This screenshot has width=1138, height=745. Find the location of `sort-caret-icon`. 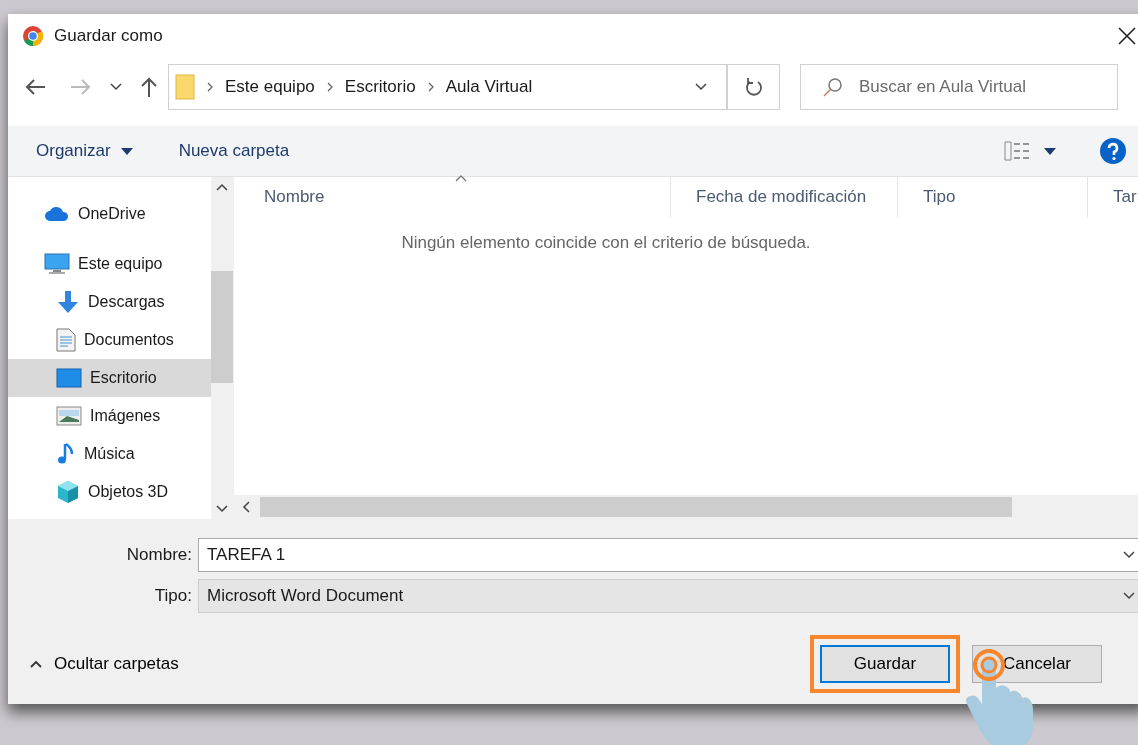

sort-caret-icon is located at coordinates (460, 178).